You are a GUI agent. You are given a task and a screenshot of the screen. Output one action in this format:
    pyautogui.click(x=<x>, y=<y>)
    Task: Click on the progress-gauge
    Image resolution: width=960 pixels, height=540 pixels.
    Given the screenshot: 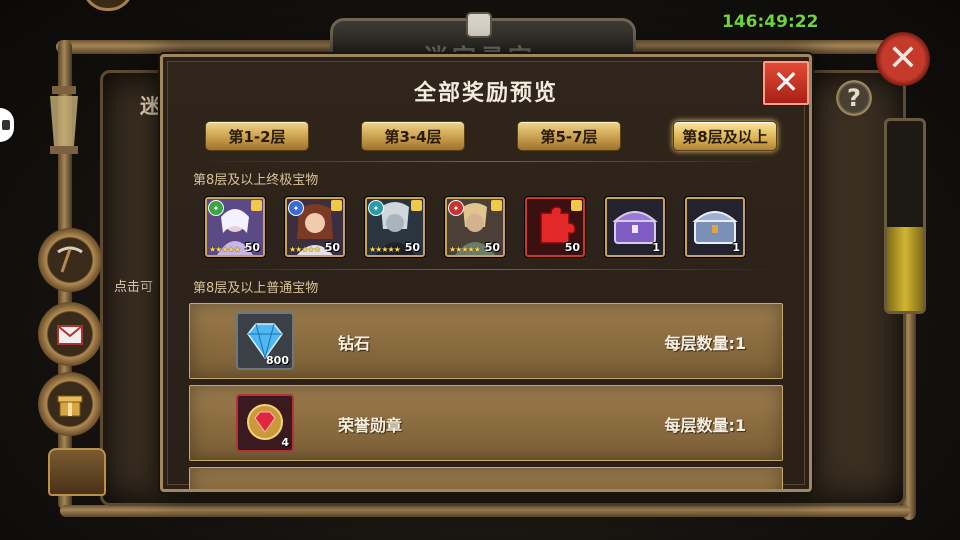 What is the action you would take?
    pyautogui.click(x=905, y=216)
    